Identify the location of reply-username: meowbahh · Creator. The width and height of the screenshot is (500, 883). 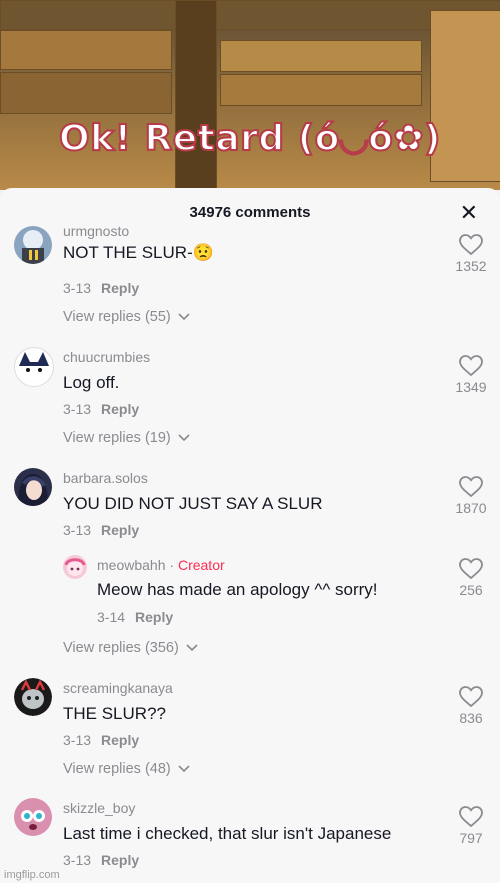
(161, 565).